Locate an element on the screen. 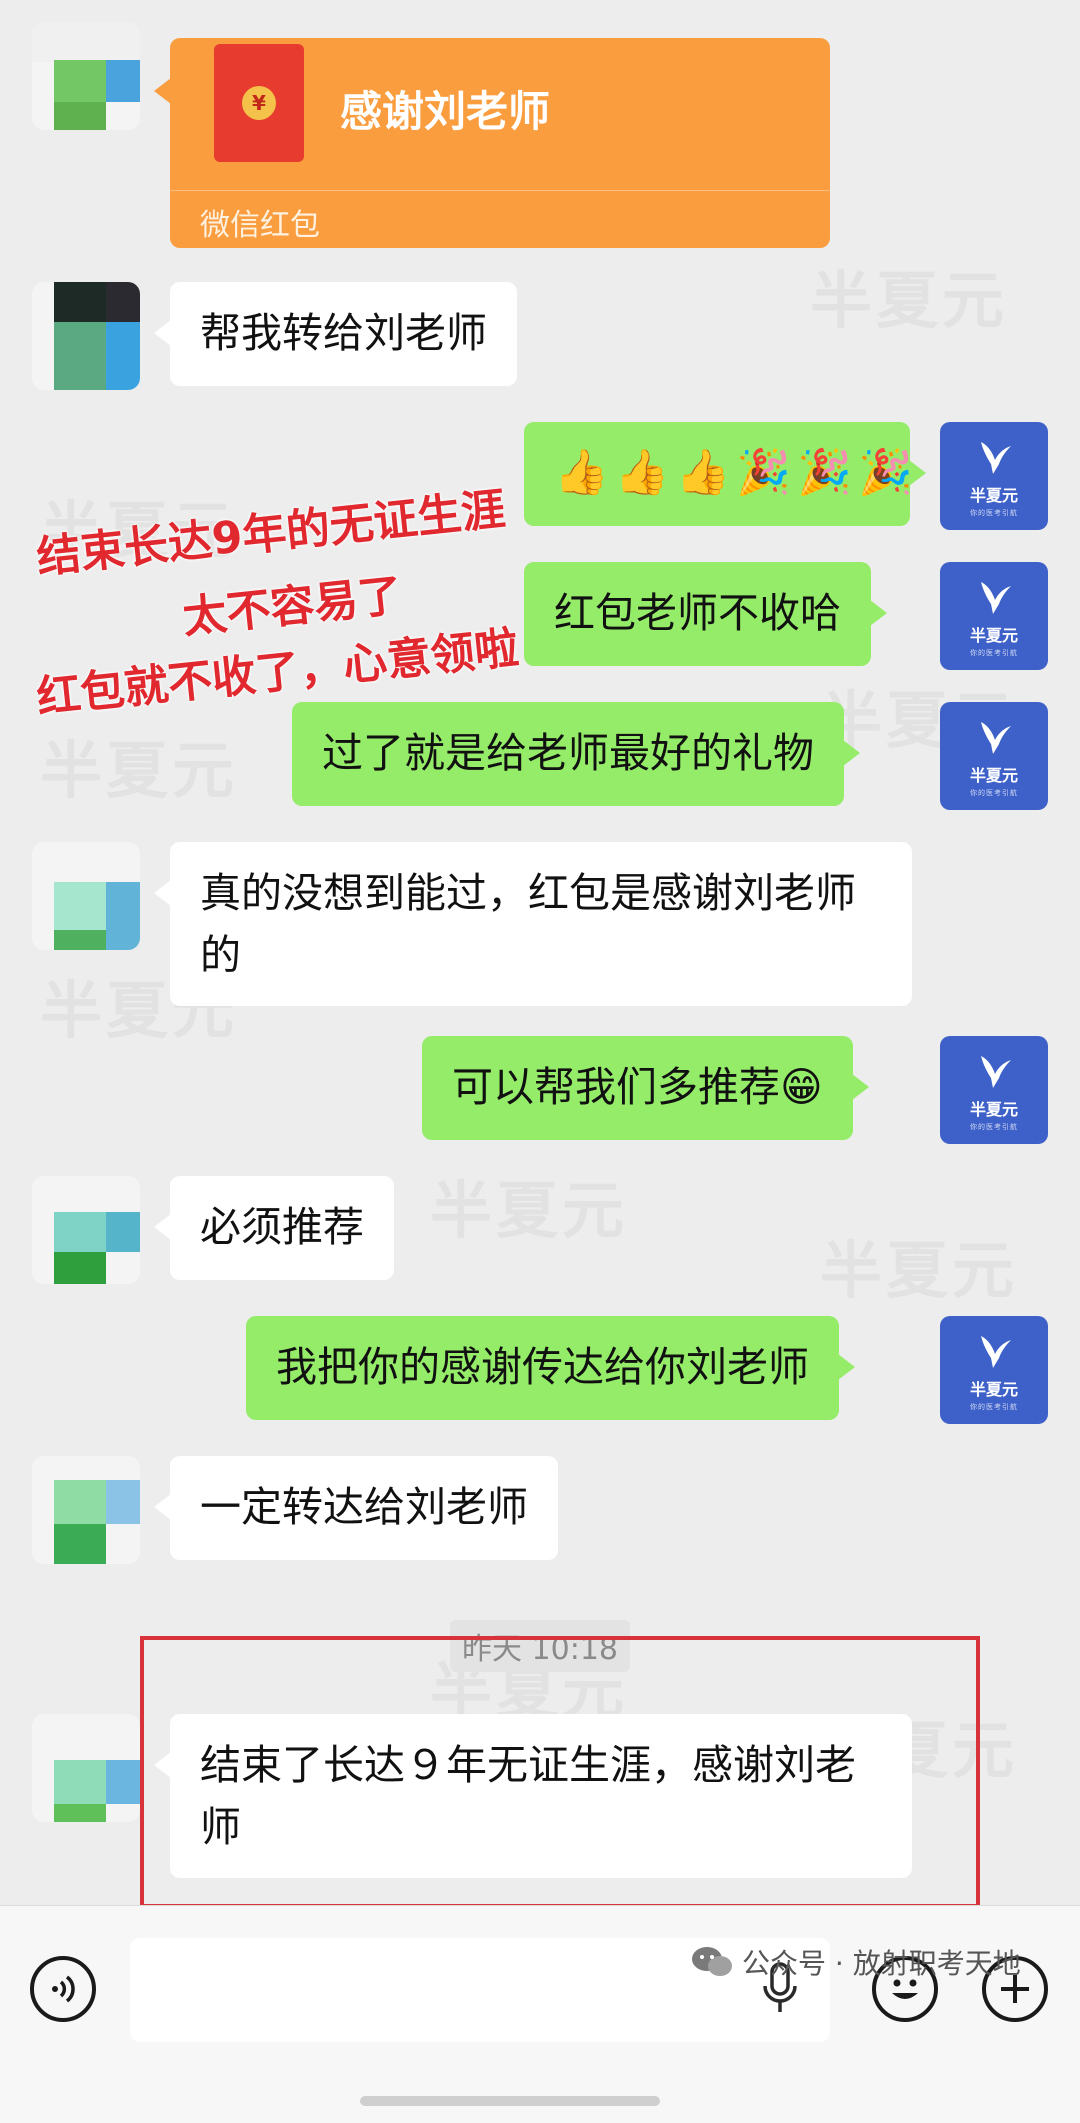 Image resolution: width=1080 pixels, height=2123 pixels. highlight-box is located at coordinates (560, 1770).